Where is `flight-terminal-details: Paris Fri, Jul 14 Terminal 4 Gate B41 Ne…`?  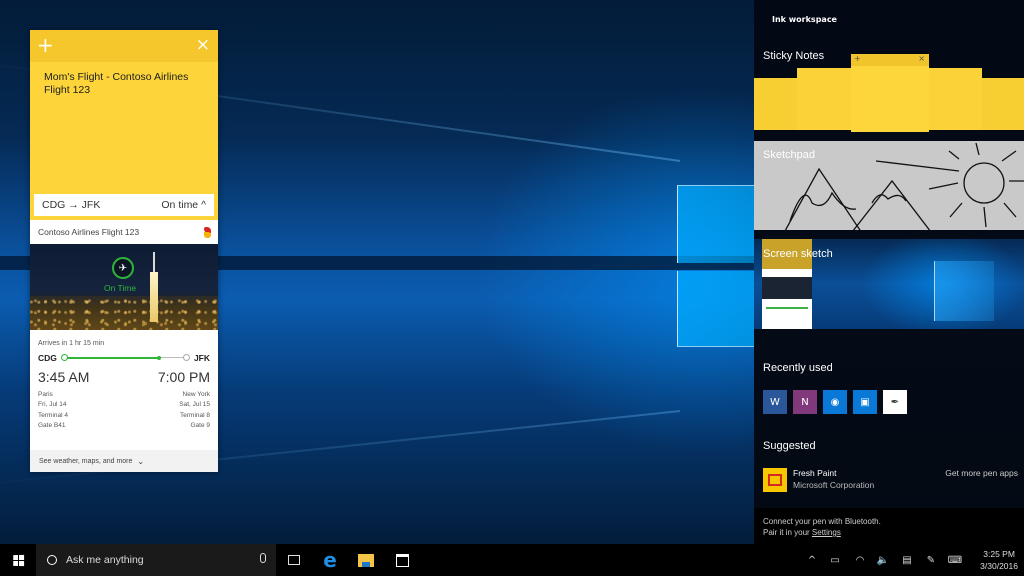 flight-terminal-details: Paris Fri, Jul 14 Terminal 4 Gate B41 Ne… is located at coordinates (124, 410).